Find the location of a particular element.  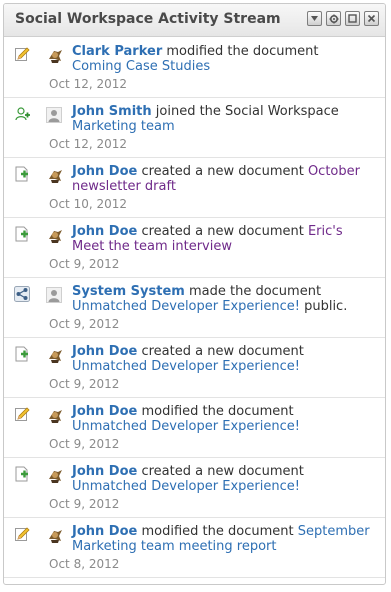

add-user-icon is located at coordinates (22, 114).